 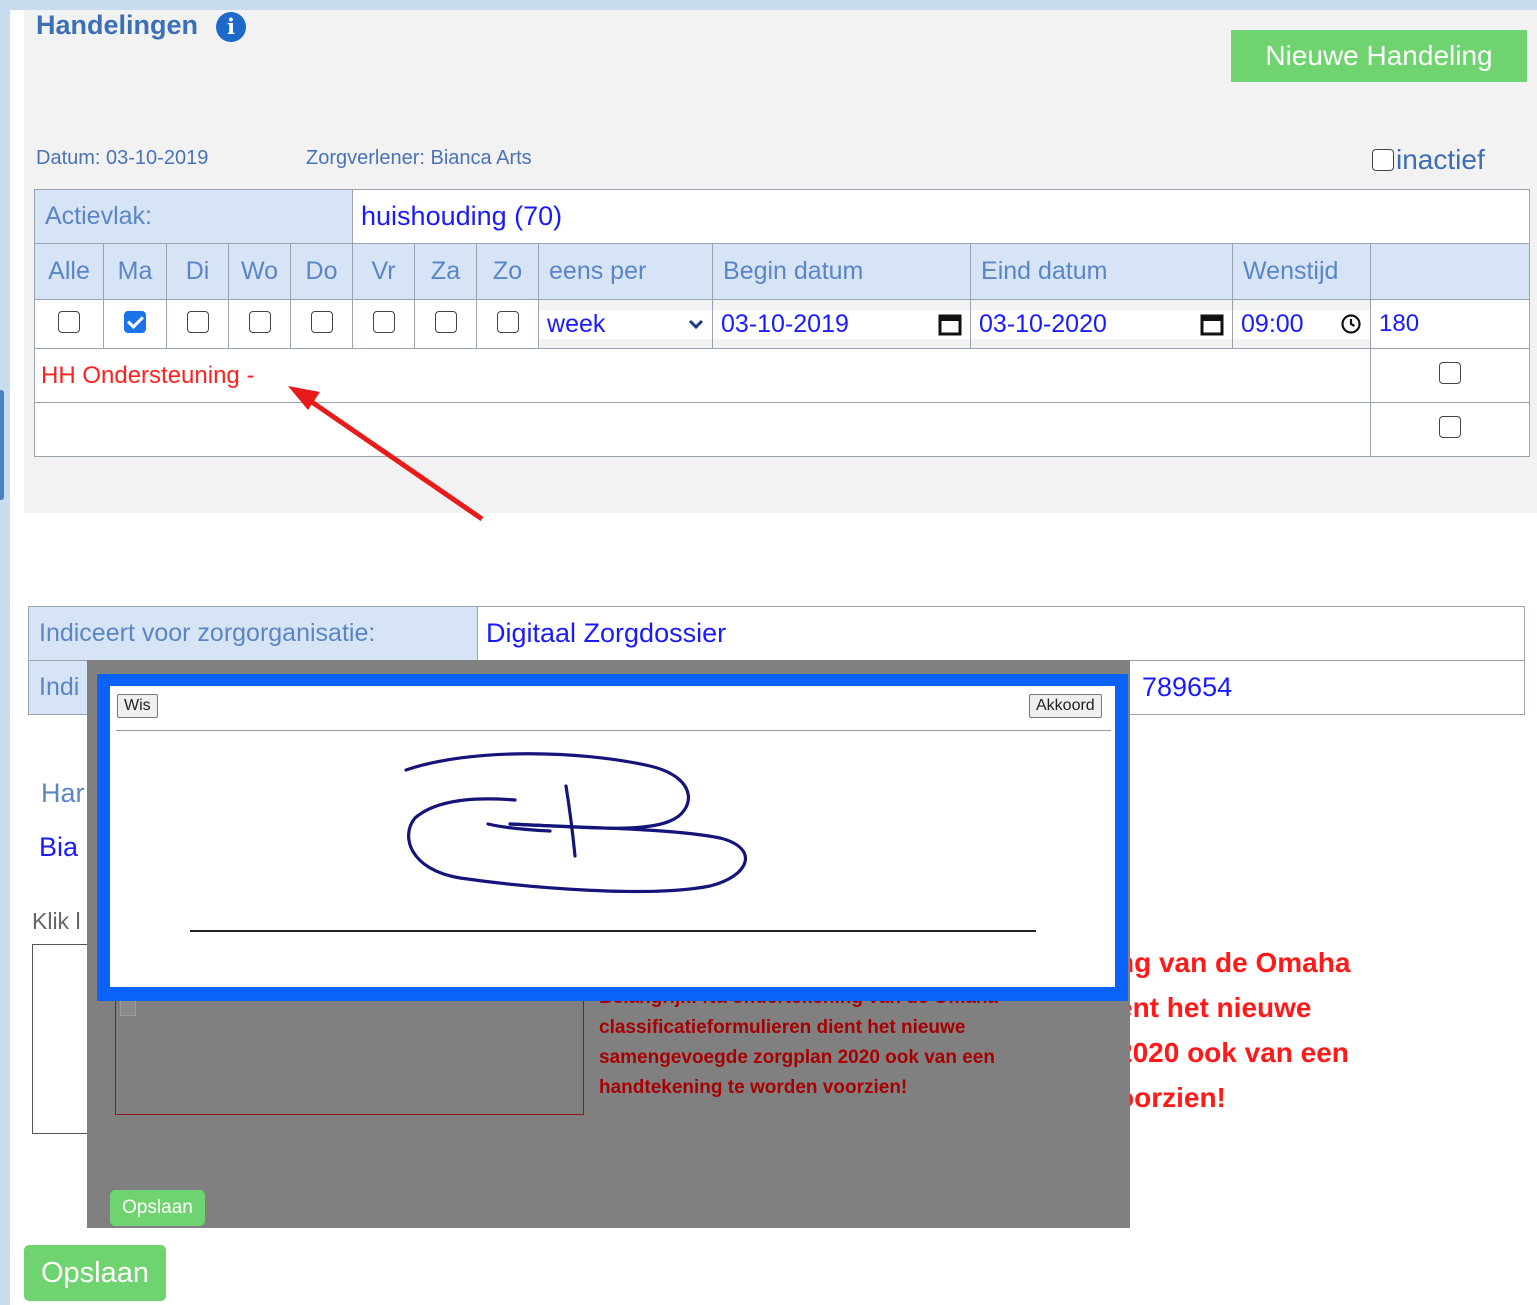 I want to click on chevron-down-icon, so click(x=696, y=324).